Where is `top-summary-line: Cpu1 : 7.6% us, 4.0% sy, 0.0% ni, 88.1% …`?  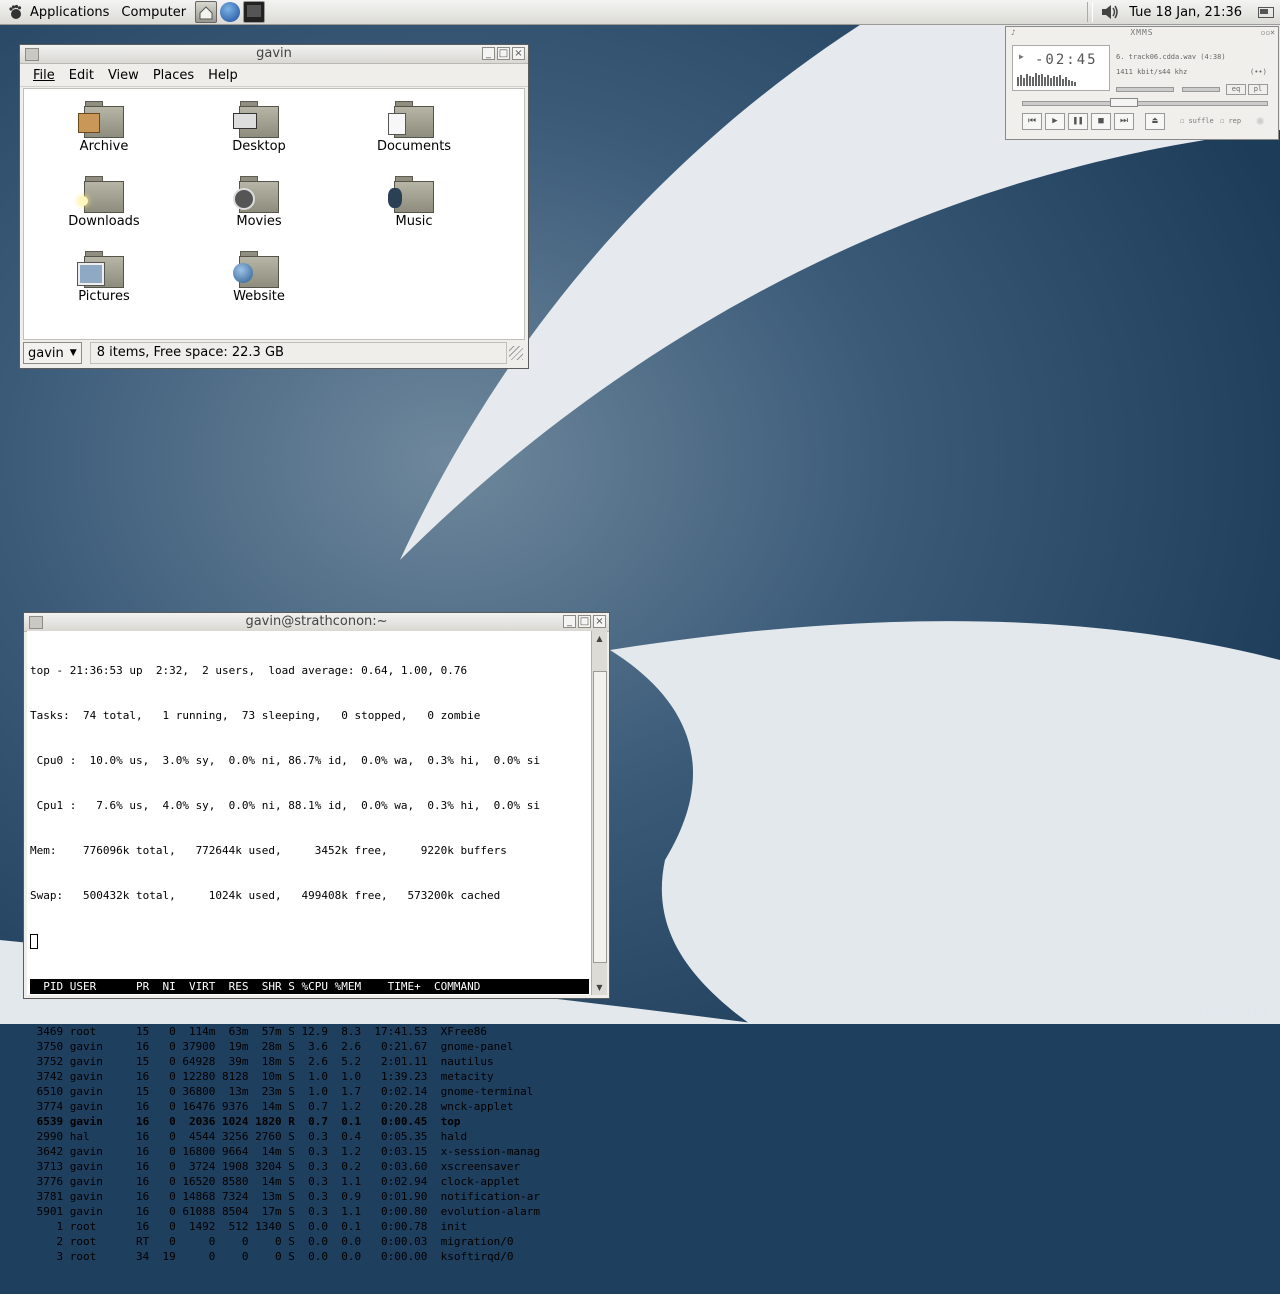
top-summary-line: Cpu1 : 7.6% us, 4.0% sy, 0.0% ni, 88.1% … is located at coordinates (285, 805).